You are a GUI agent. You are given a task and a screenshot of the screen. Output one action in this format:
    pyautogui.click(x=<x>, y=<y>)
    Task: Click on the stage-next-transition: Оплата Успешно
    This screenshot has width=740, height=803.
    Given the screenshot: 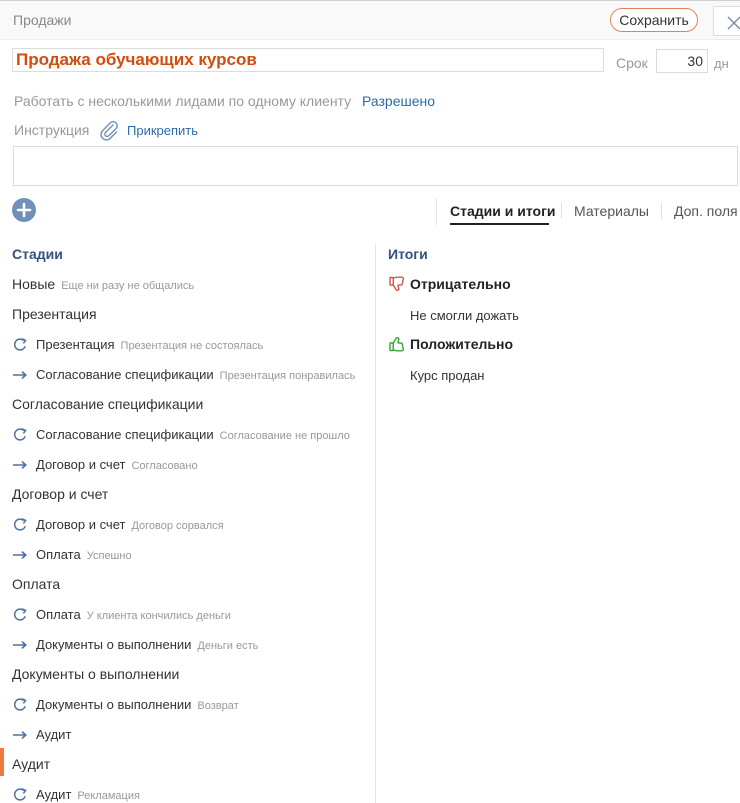 What is the action you would take?
    pyautogui.click(x=185, y=554)
    